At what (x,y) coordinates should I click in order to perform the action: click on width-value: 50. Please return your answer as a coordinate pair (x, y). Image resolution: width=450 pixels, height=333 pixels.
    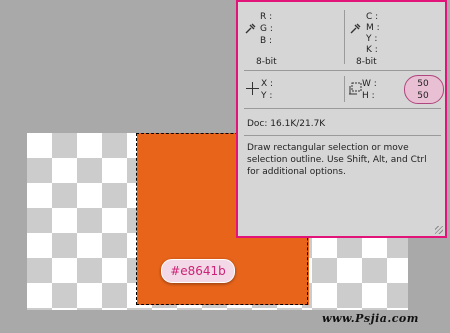
    Looking at the image, I should click on (423, 84).